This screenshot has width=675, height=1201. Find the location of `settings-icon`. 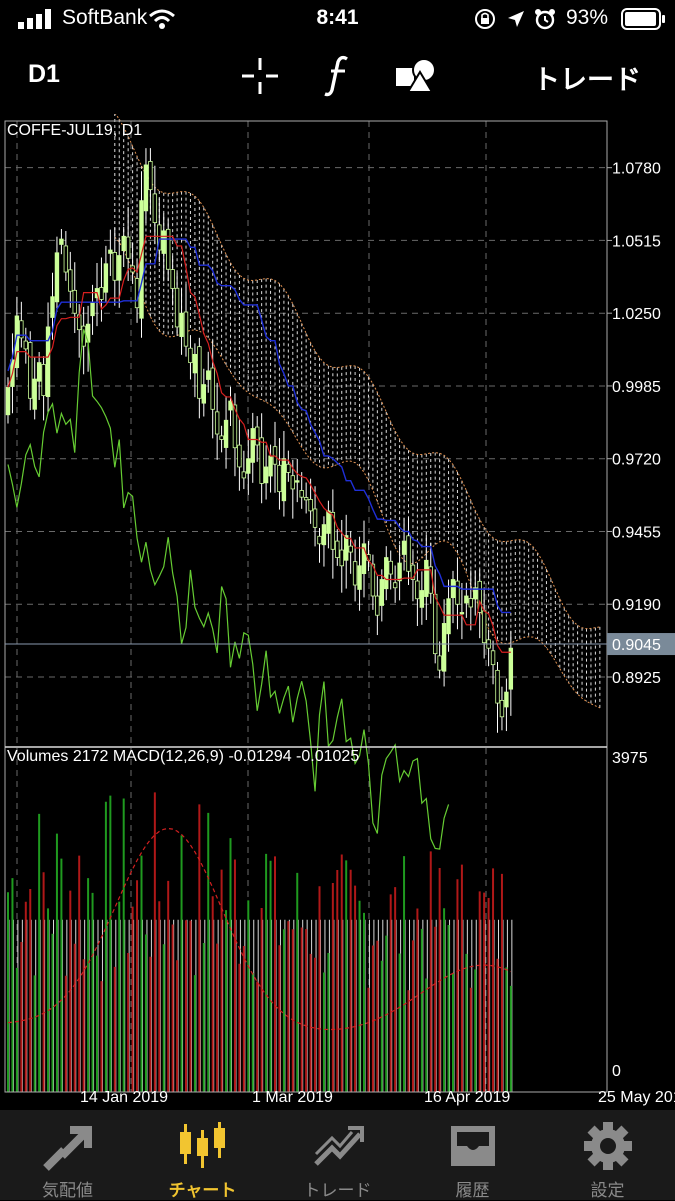

settings-icon is located at coordinates (608, 1146).